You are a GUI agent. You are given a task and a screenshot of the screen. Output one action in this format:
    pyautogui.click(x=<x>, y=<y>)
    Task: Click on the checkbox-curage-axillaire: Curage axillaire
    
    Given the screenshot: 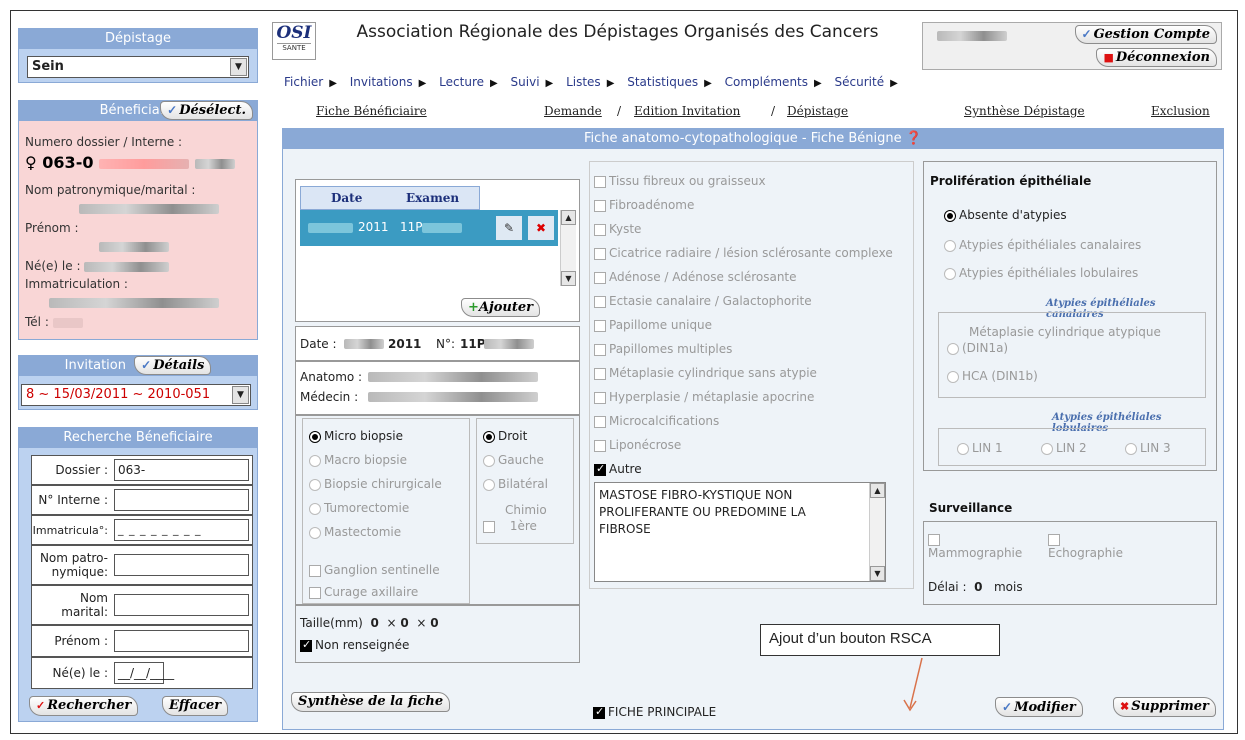 What is the action you would take?
    pyautogui.click(x=363, y=592)
    